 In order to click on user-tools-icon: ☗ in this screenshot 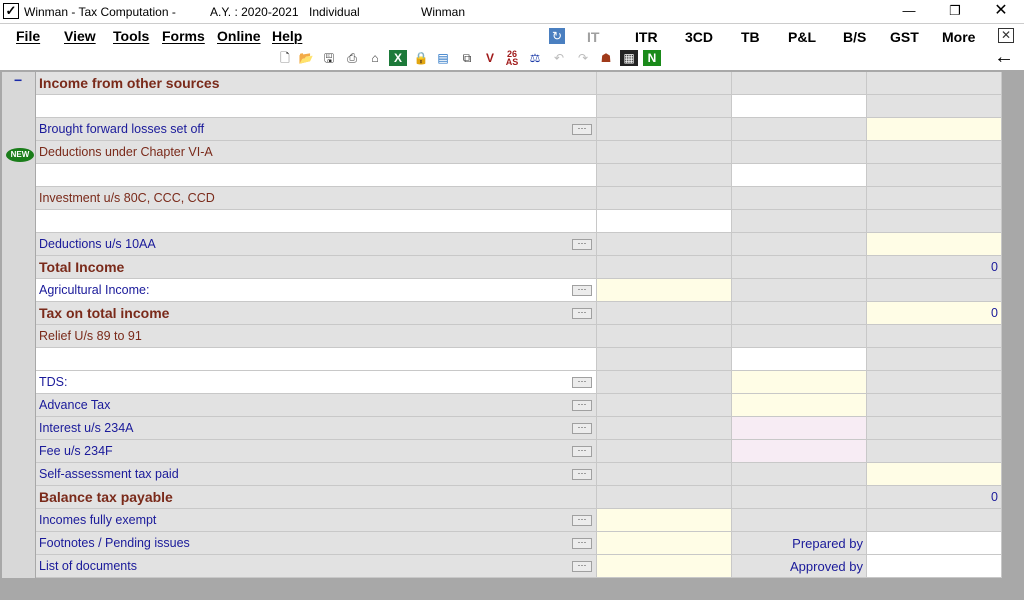, I will do `click(606, 58)`.